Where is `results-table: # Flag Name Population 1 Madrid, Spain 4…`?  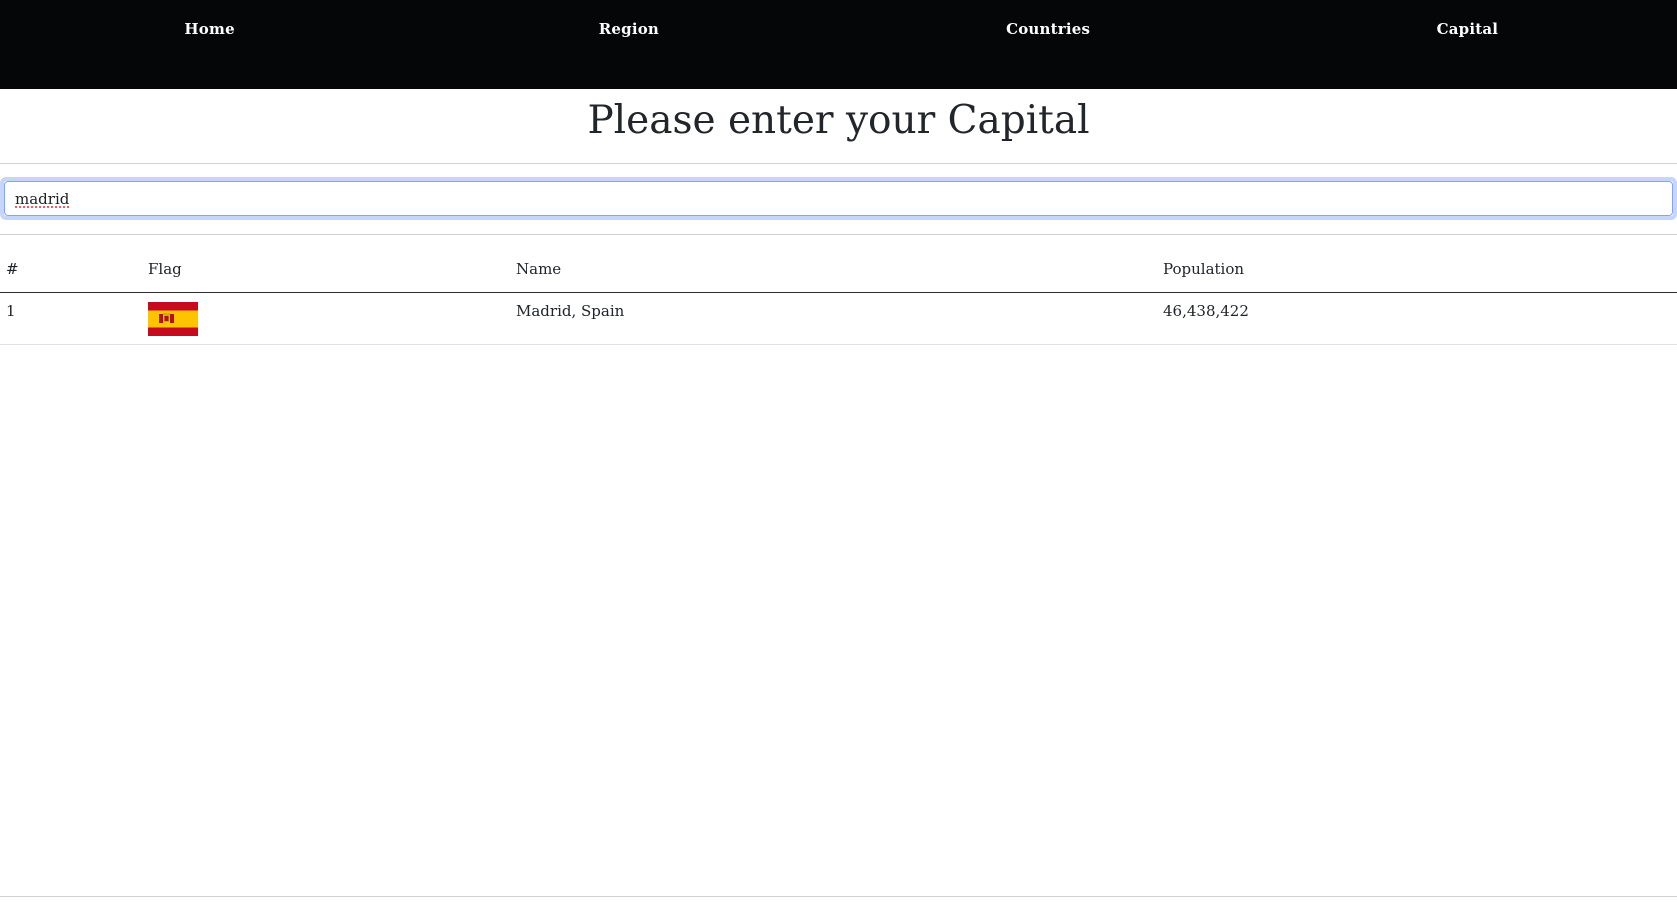 results-table: # Flag Name Population 1 Madrid, Spain 4… is located at coordinates (838, 298).